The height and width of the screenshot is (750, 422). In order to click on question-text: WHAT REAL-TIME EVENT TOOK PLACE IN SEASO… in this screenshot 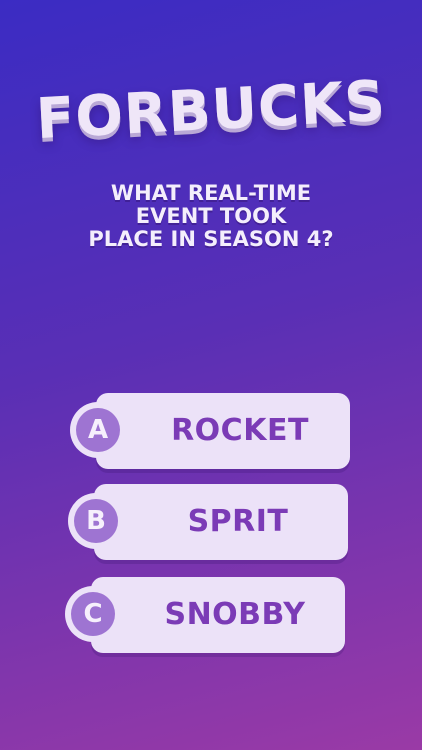, I will do `click(211, 216)`.